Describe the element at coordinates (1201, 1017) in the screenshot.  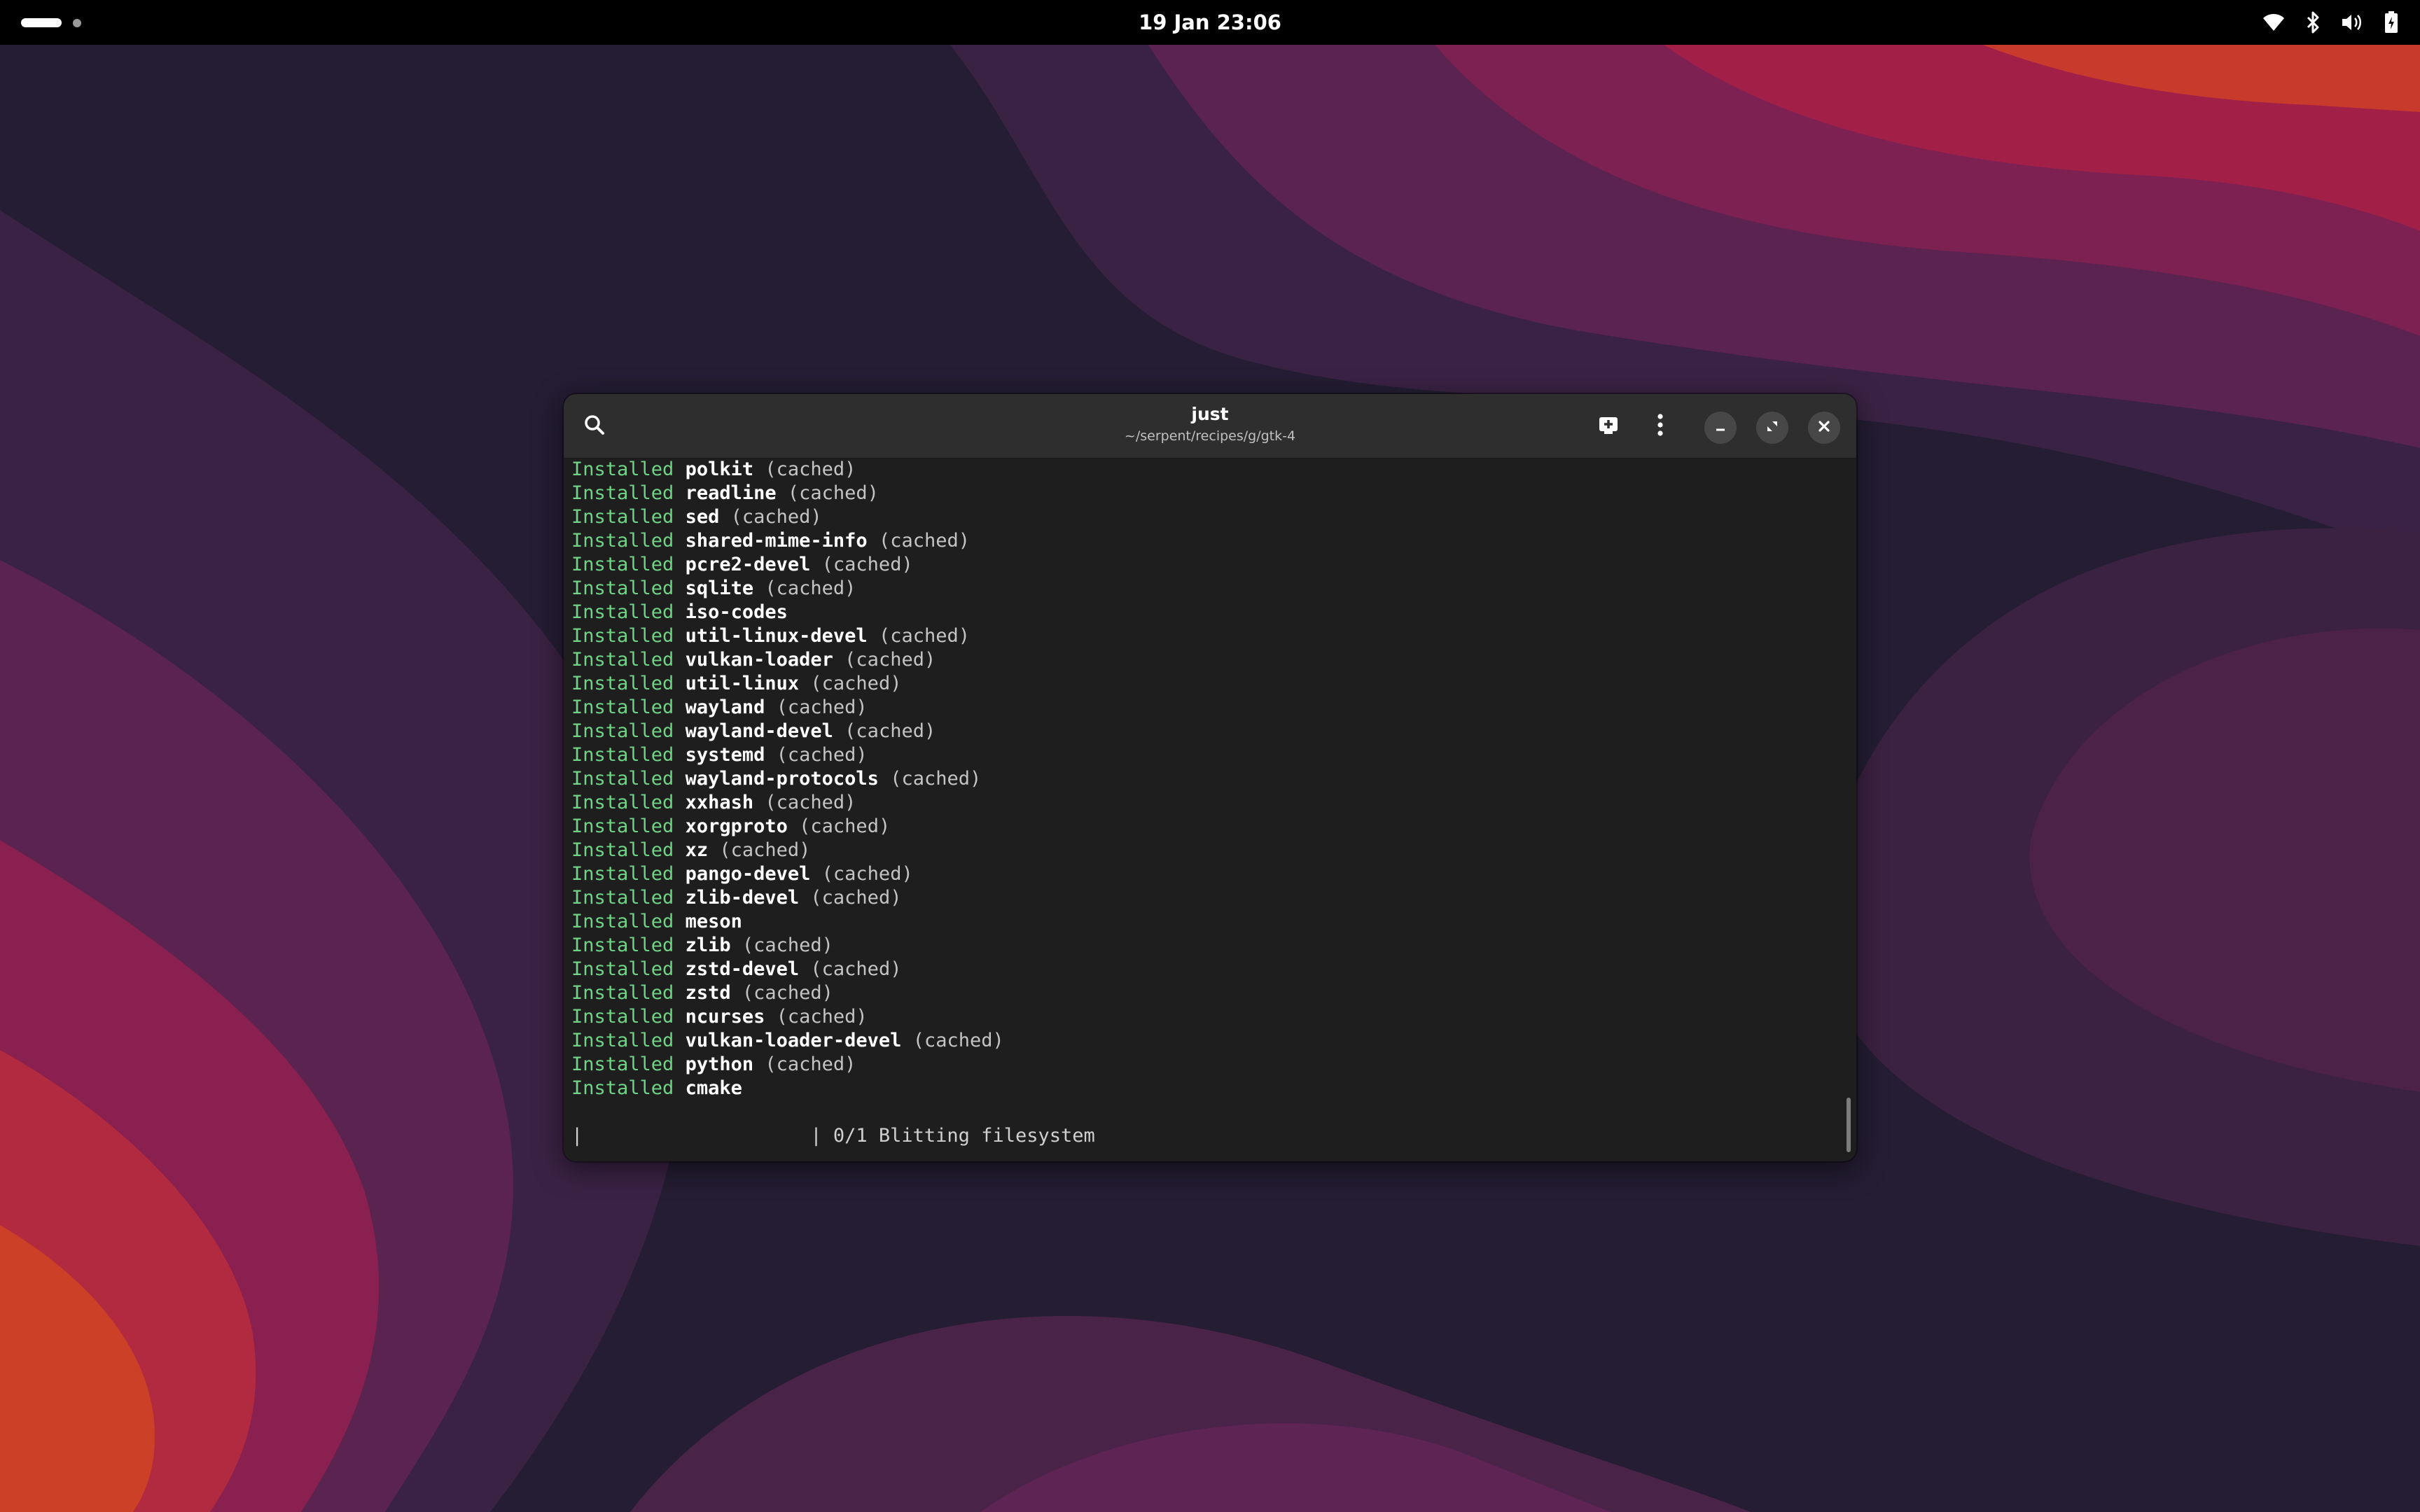
I see `terminal-line: Installed ncurses (cached)` at that location.